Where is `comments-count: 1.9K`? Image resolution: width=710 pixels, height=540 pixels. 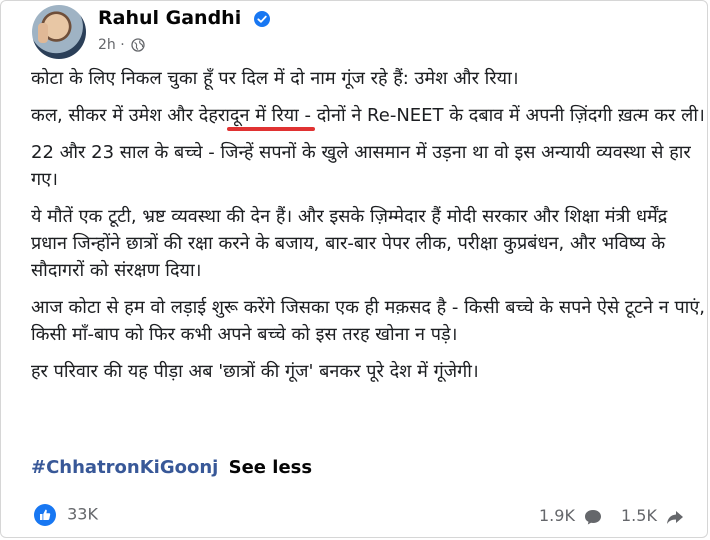
comments-count: 1.9K is located at coordinates (571, 516).